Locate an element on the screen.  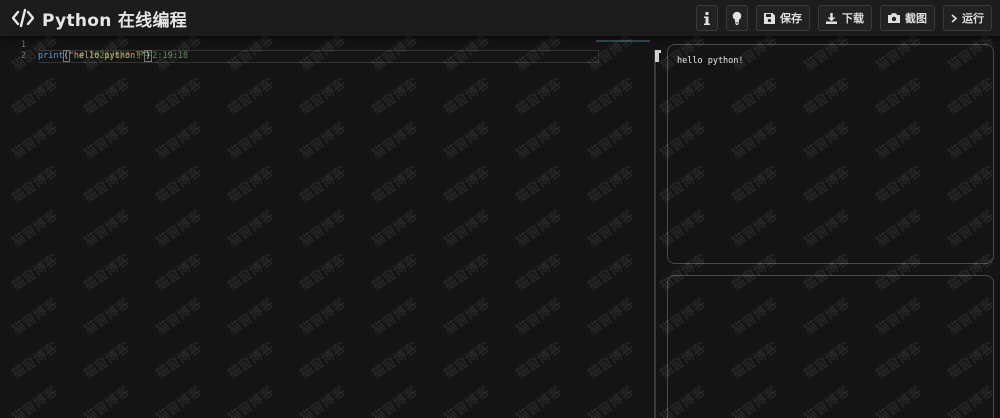
chevron-right-icon is located at coordinates (954, 18).